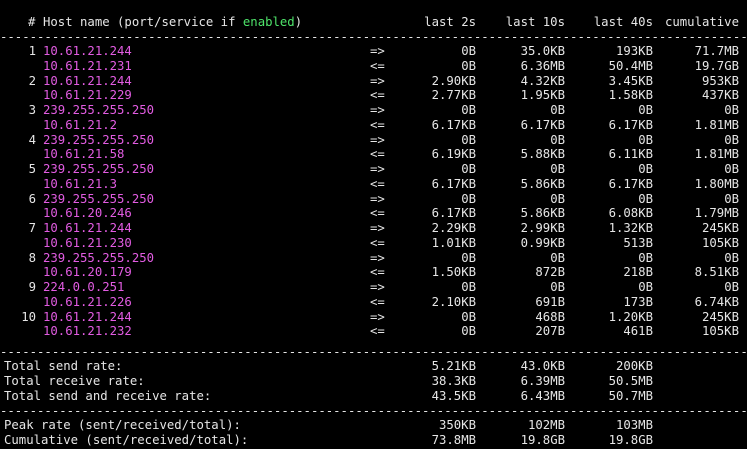 This screenshot has width=747, height=449. I want to click on total-last-2s: 43.5KB, so click(453, 396).